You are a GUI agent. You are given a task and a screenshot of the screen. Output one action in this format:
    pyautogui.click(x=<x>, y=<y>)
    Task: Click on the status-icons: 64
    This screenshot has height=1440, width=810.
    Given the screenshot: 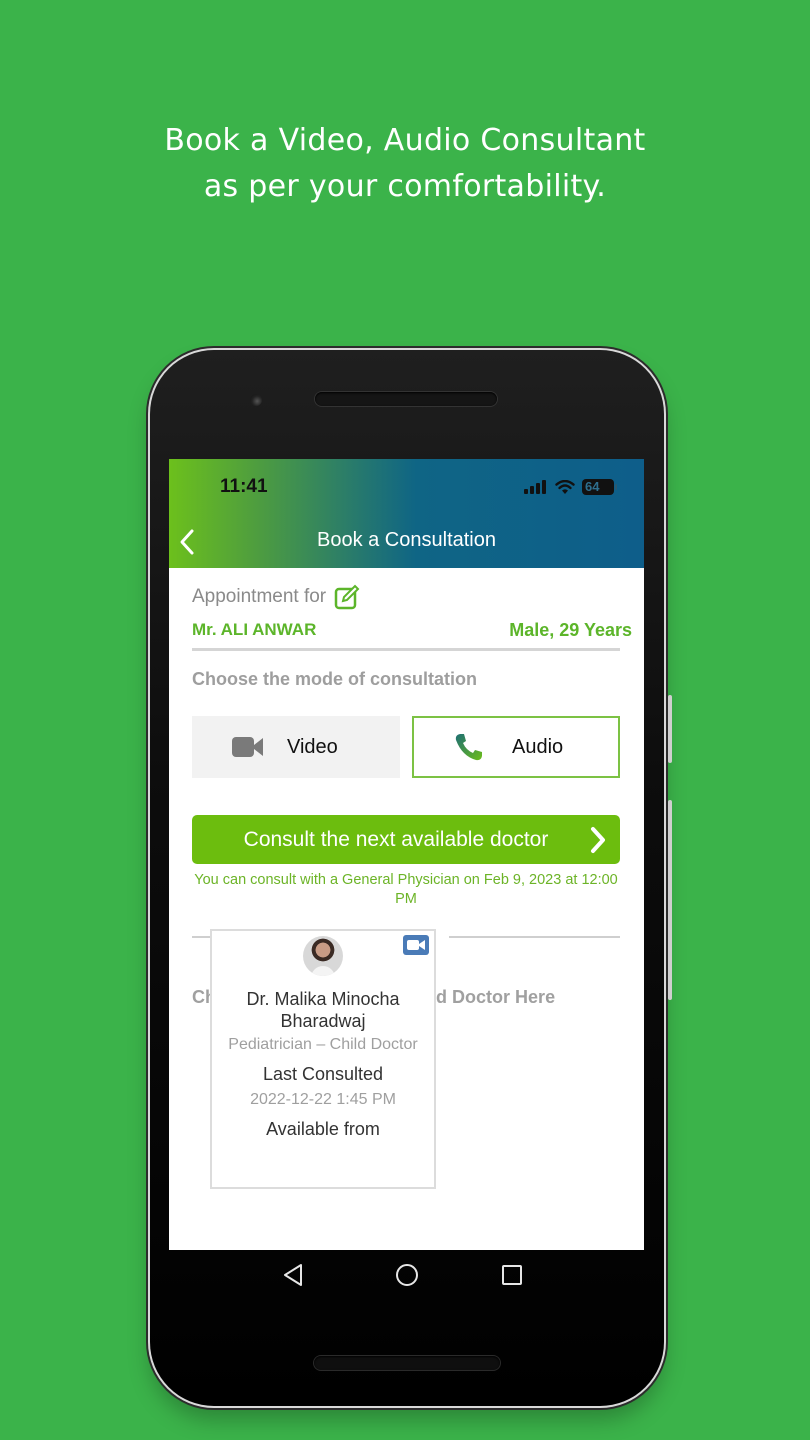 What is the action you would take?
    pyautogui.click(x=570, y=487)
    